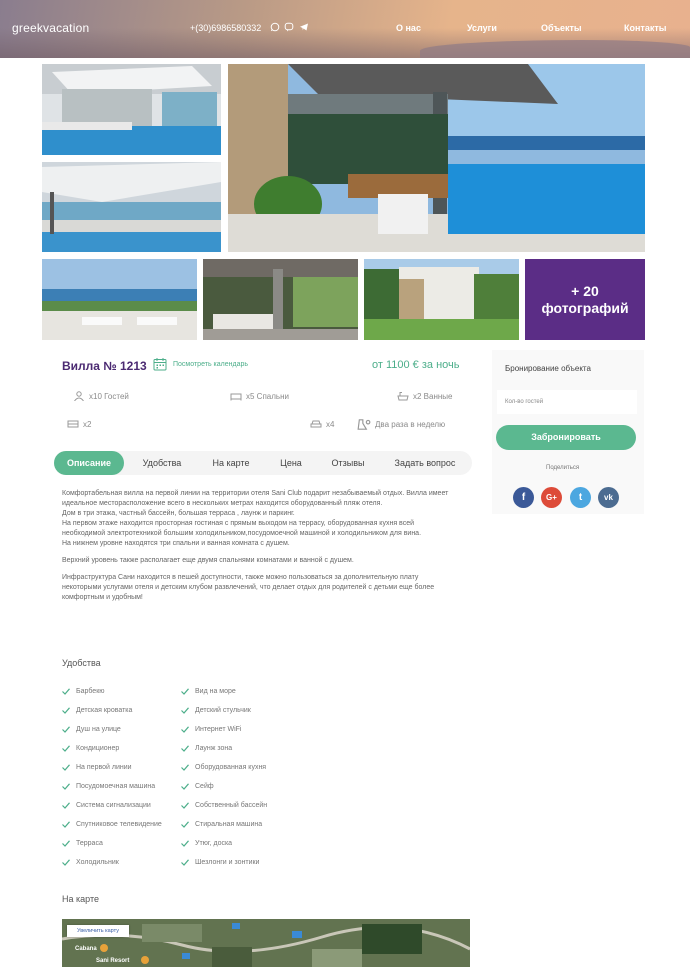  Describe the element at coordinates (482, 28) in the screenshot. I see `nav-services: Услуги` at that location.